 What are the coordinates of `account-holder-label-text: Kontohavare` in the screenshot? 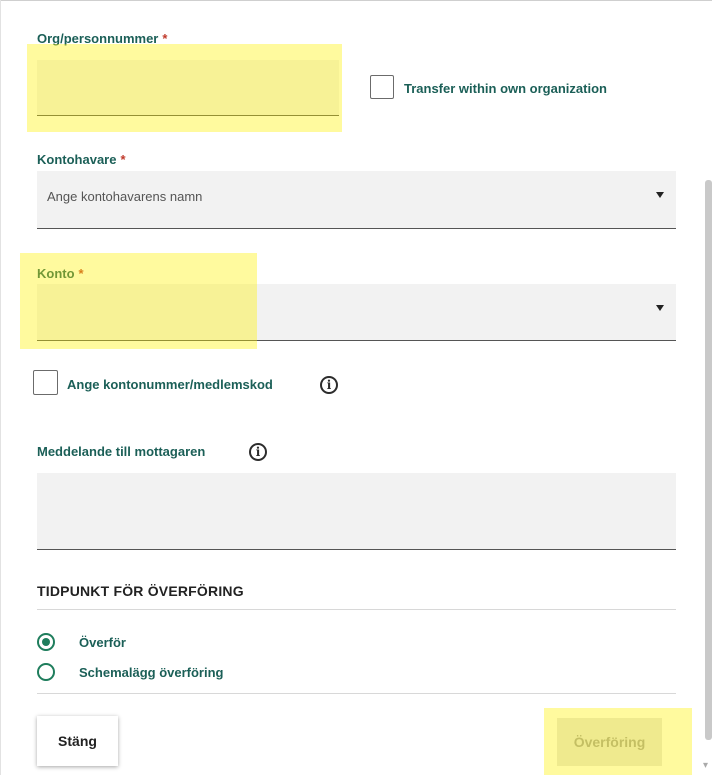 It's located at (77, 159).